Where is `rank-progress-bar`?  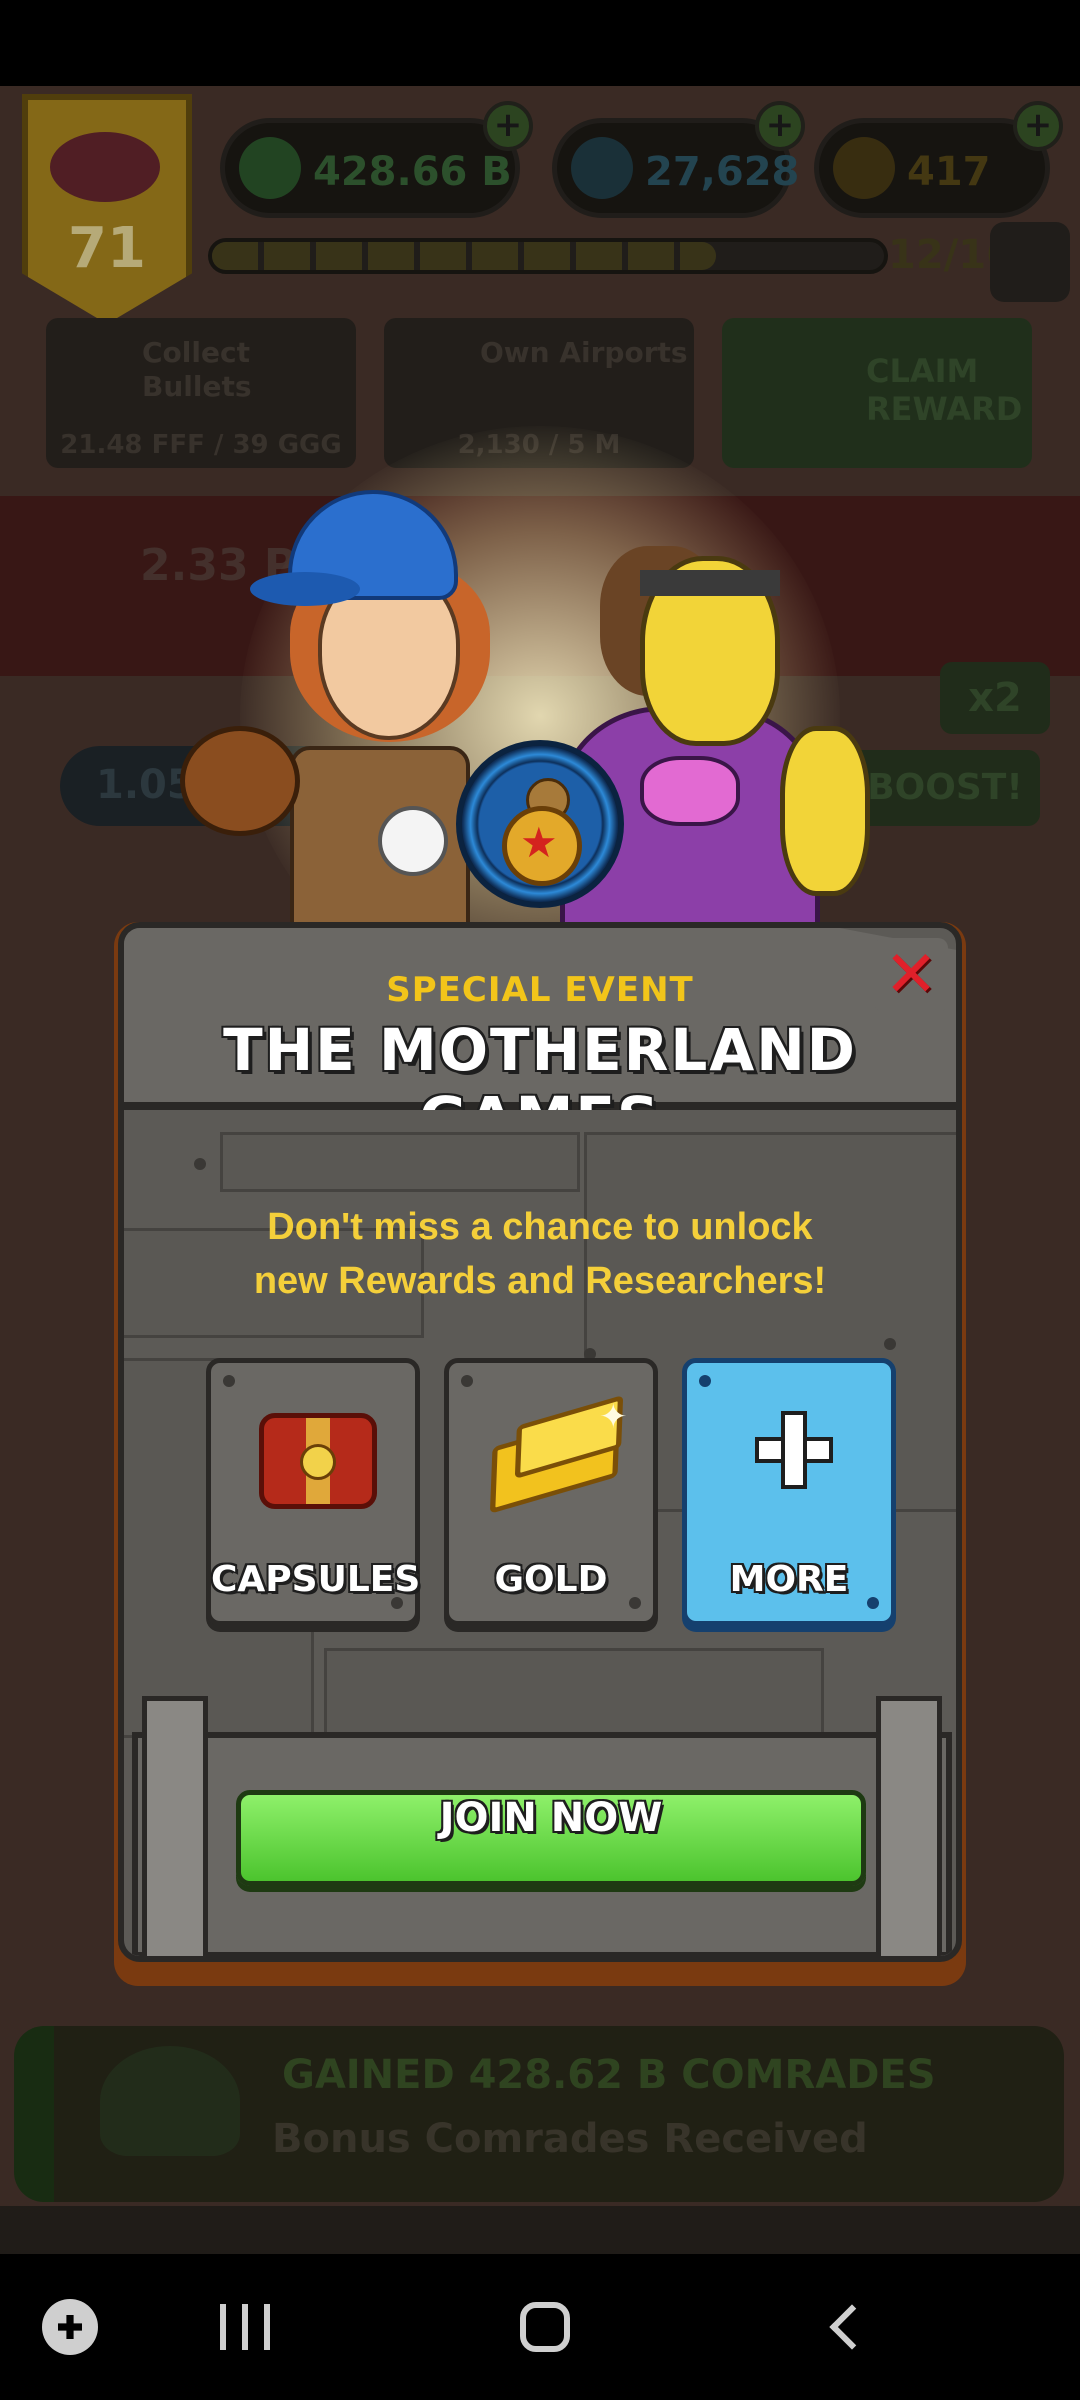 rank-progress-bar is located at coordinates (548, 256).